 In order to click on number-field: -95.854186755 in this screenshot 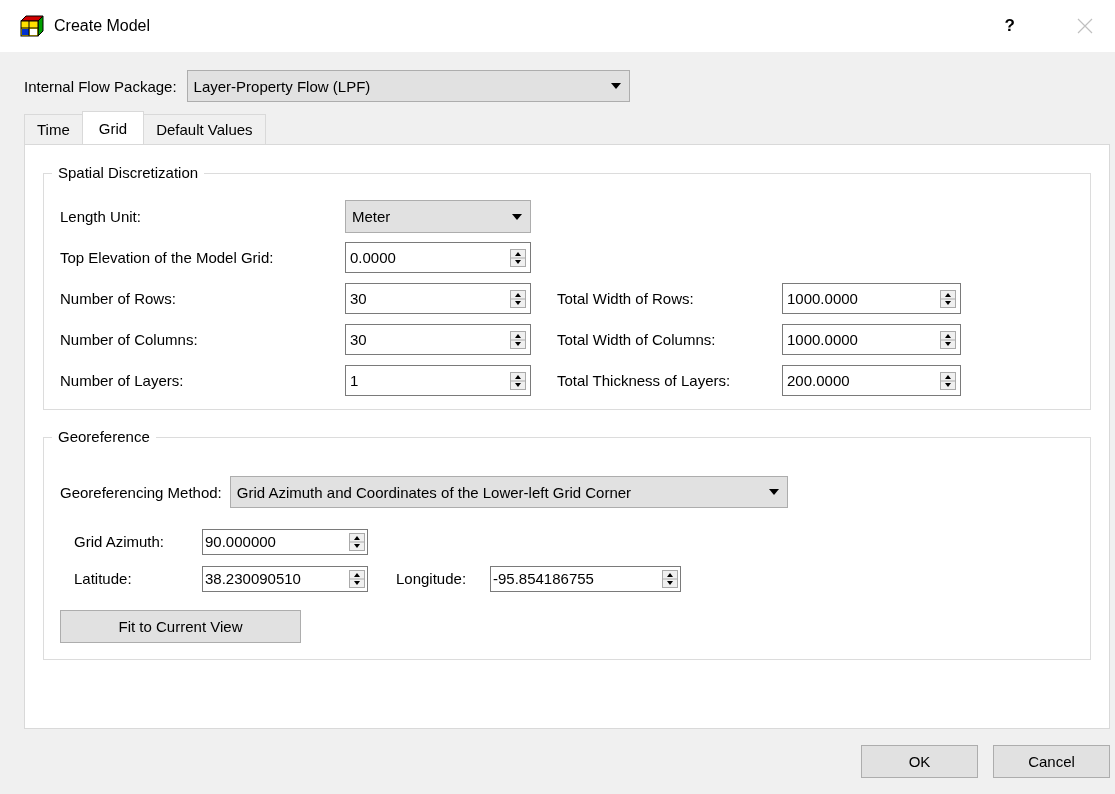, I will do `click(585, 578)`.